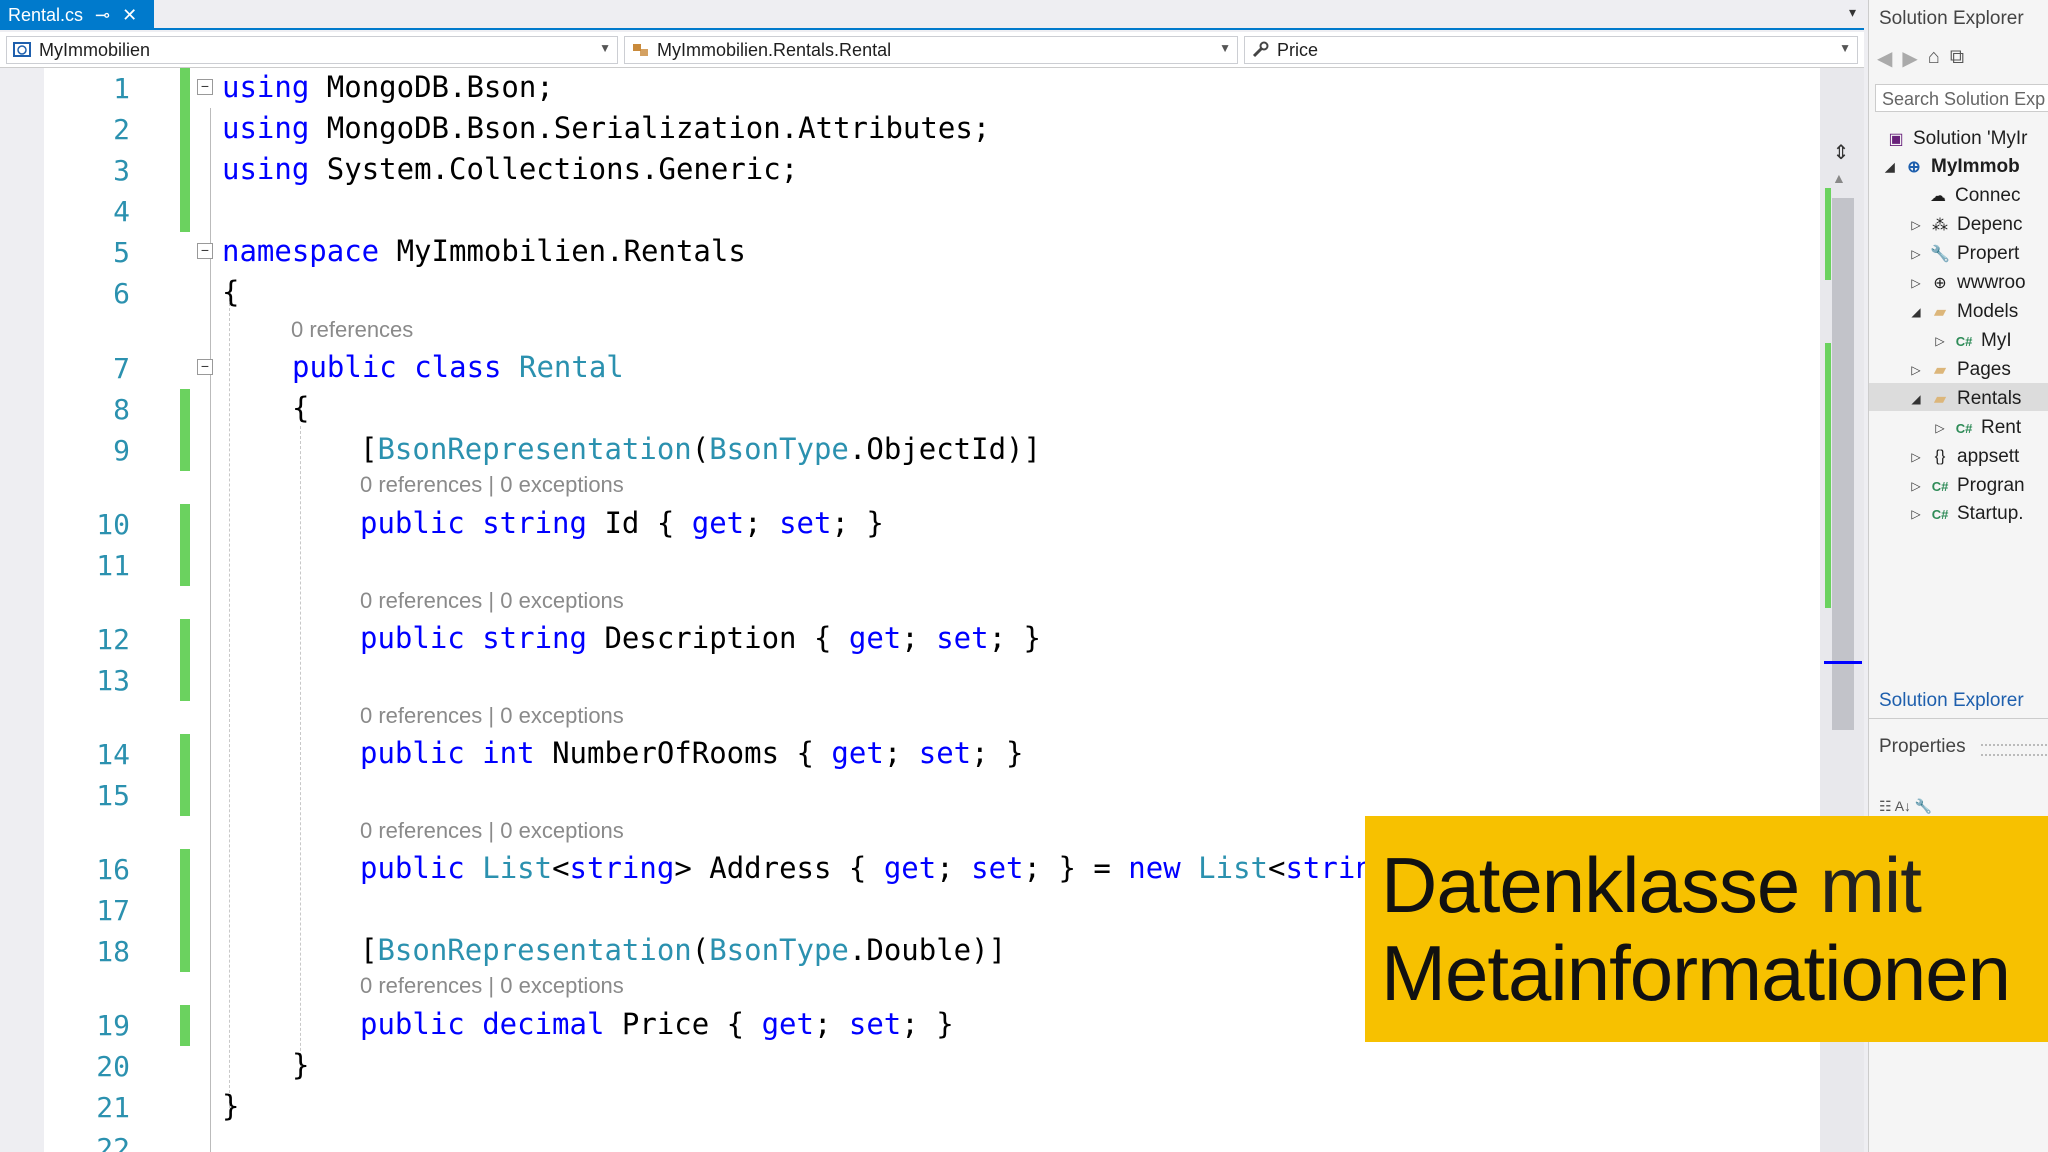 This screenshot has width=2048, height=1152. Describe the element at coordinates (1984, 369) in the screenshot. I see `tree-item-label: Pages` at that location.